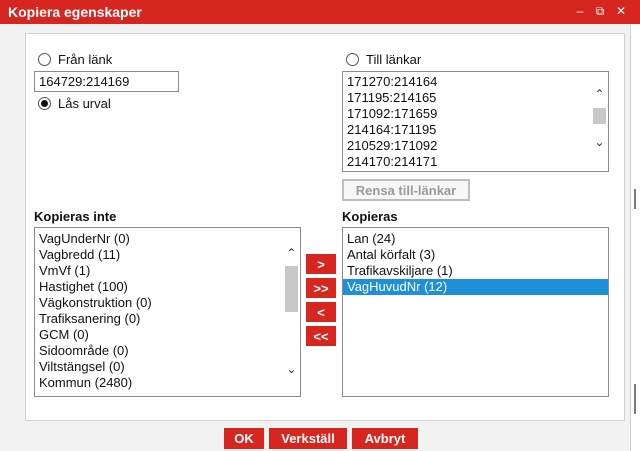 The image size is (640, 451). I want to click on cancel-button: Avbryt, so click(385, 438).